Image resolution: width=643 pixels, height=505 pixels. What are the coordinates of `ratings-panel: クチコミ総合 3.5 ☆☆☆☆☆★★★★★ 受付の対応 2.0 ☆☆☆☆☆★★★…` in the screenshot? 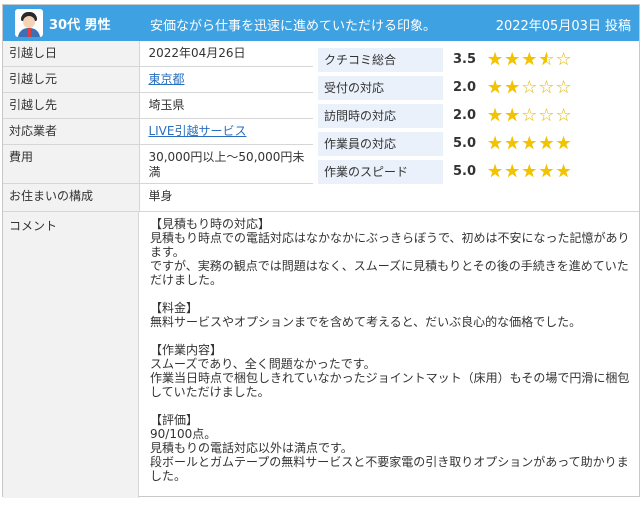 It's located at (477, 116).